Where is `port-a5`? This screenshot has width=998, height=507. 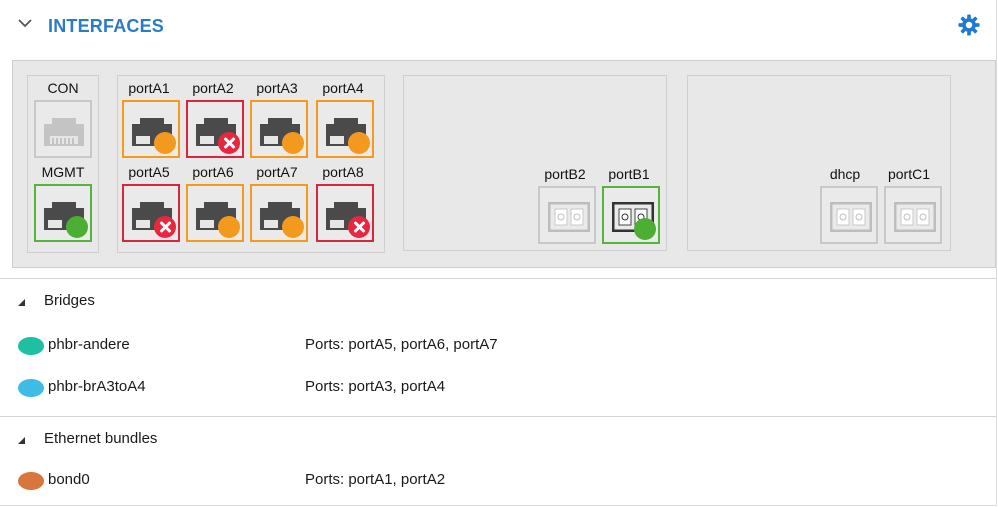
port-a5 is located at coordinates (151, 213).